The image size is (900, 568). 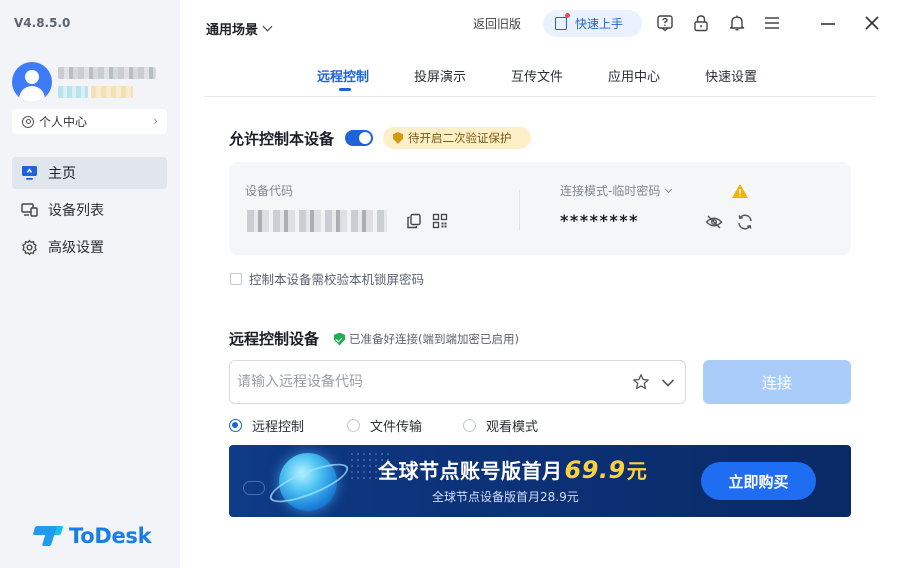 I want to click on version-label: V4.8.5.0, so click(x=42, y=23).